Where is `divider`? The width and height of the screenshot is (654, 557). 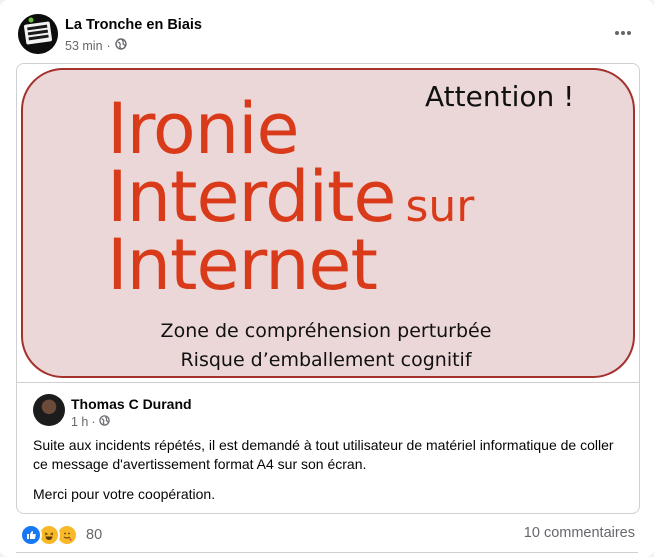 divider is located at coordinates (328, 382).